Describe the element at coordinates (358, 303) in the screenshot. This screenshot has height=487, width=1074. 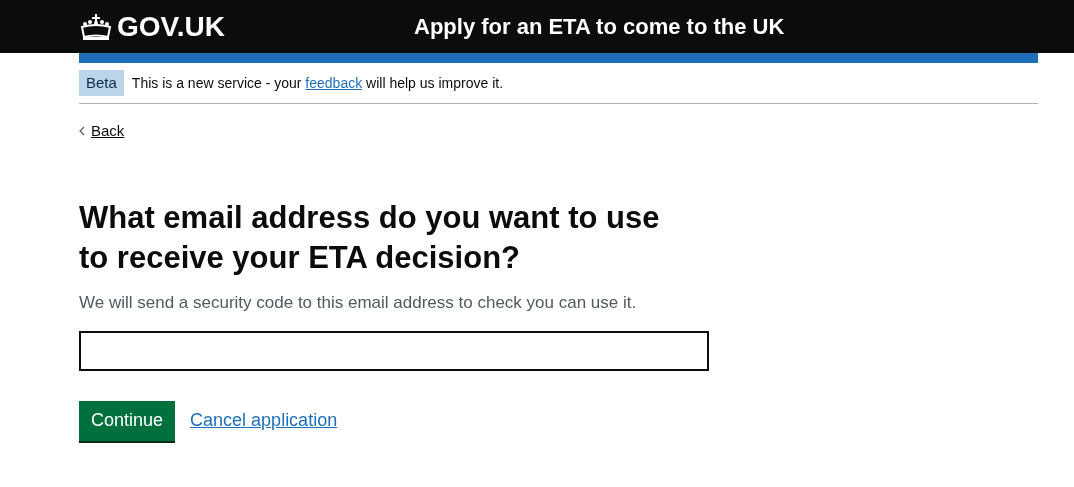
I see `hint-text: We will send a security code to this email address to check you can use it.` at that location.